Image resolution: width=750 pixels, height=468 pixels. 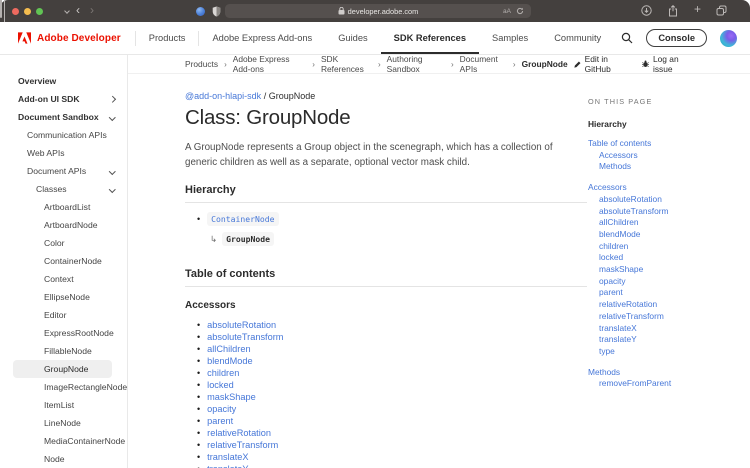 What do you see at coordinates (24, 38) in the screenshot?
I see `adobe-logo-icon` at bounding box center [24, 38].